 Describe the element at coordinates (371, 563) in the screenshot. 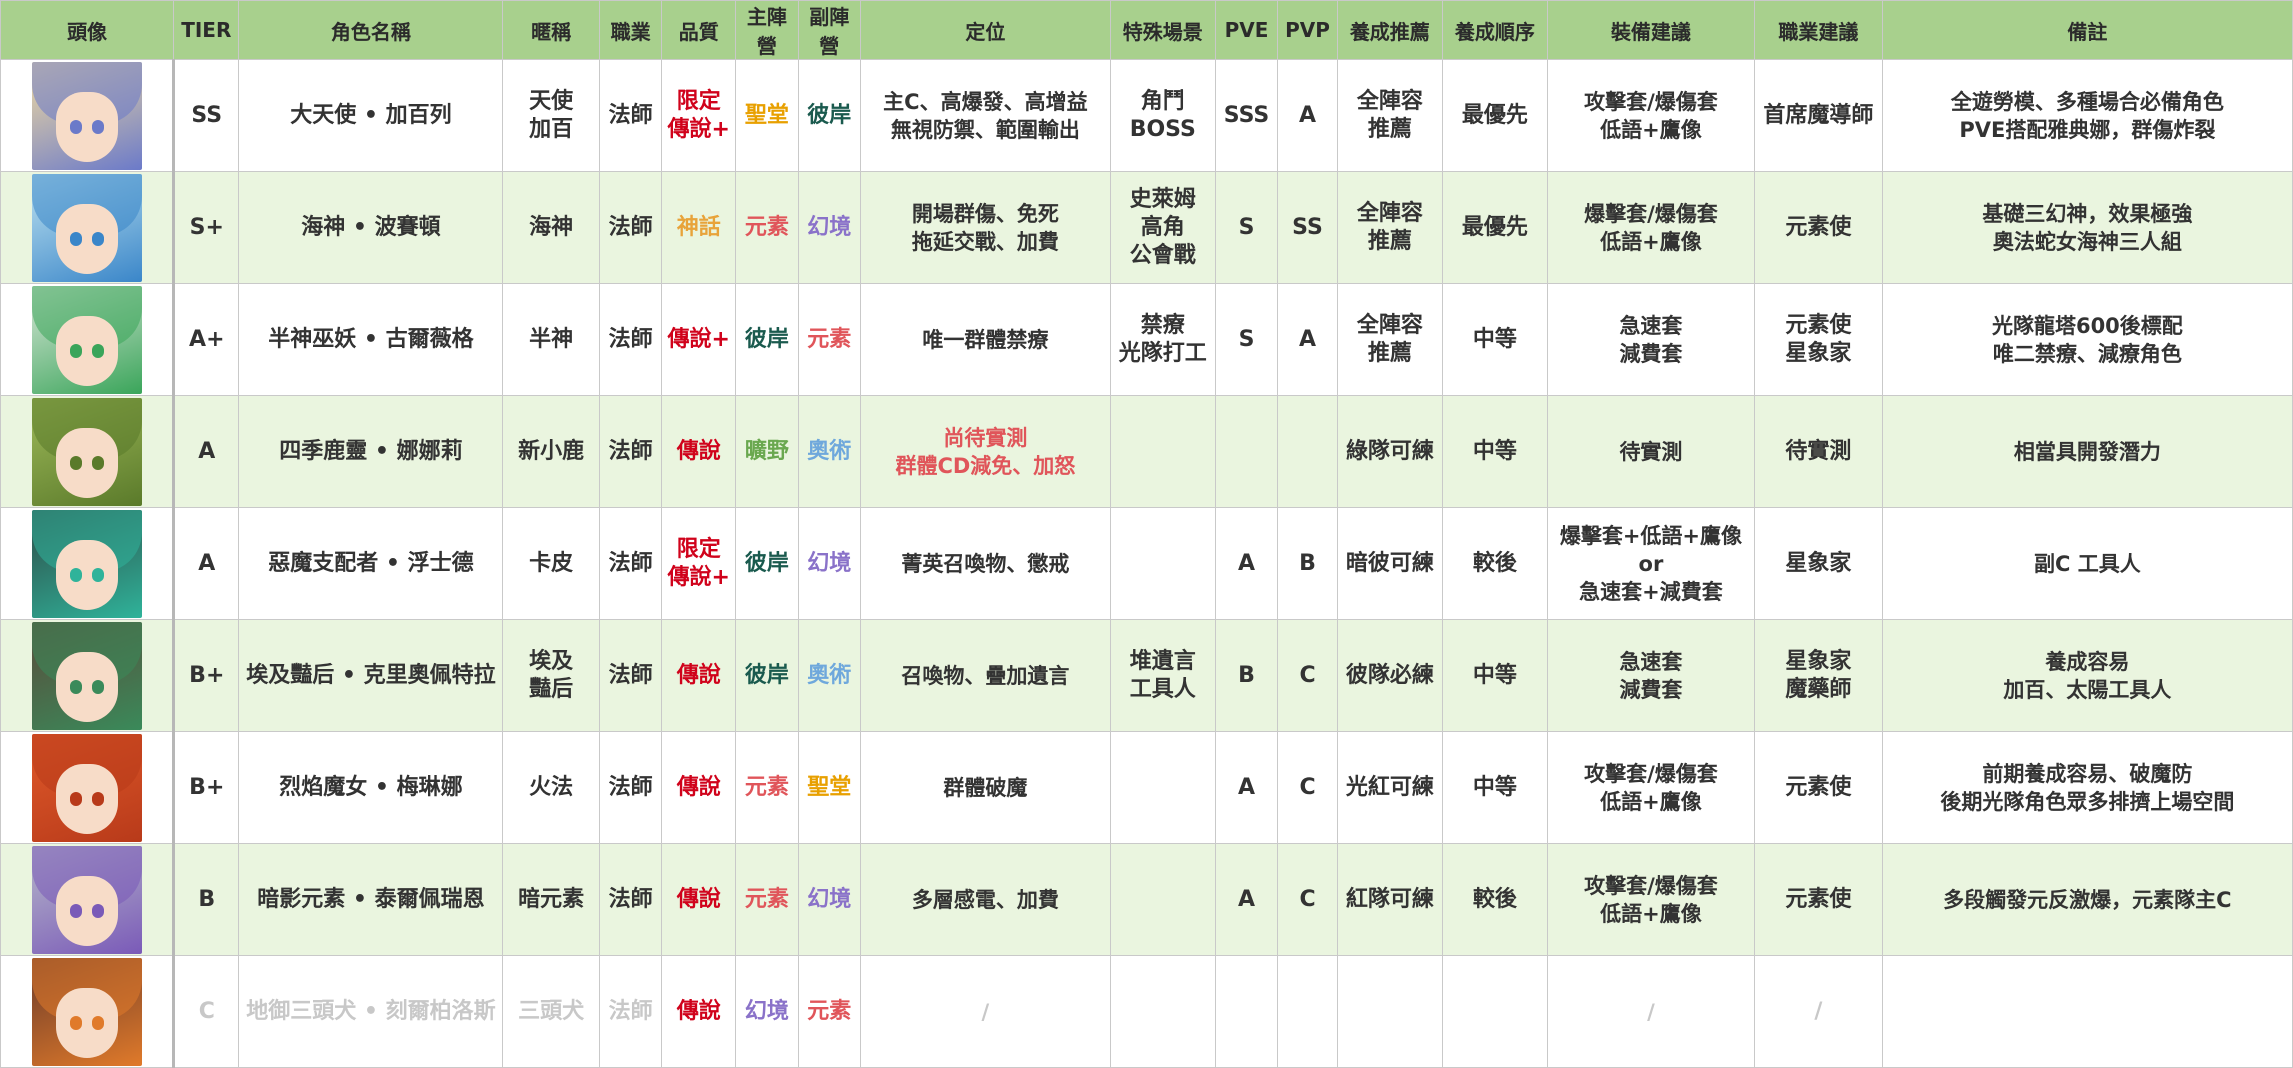

I see `name-cell: 惡魔支配者 • 浮士德` at that location.